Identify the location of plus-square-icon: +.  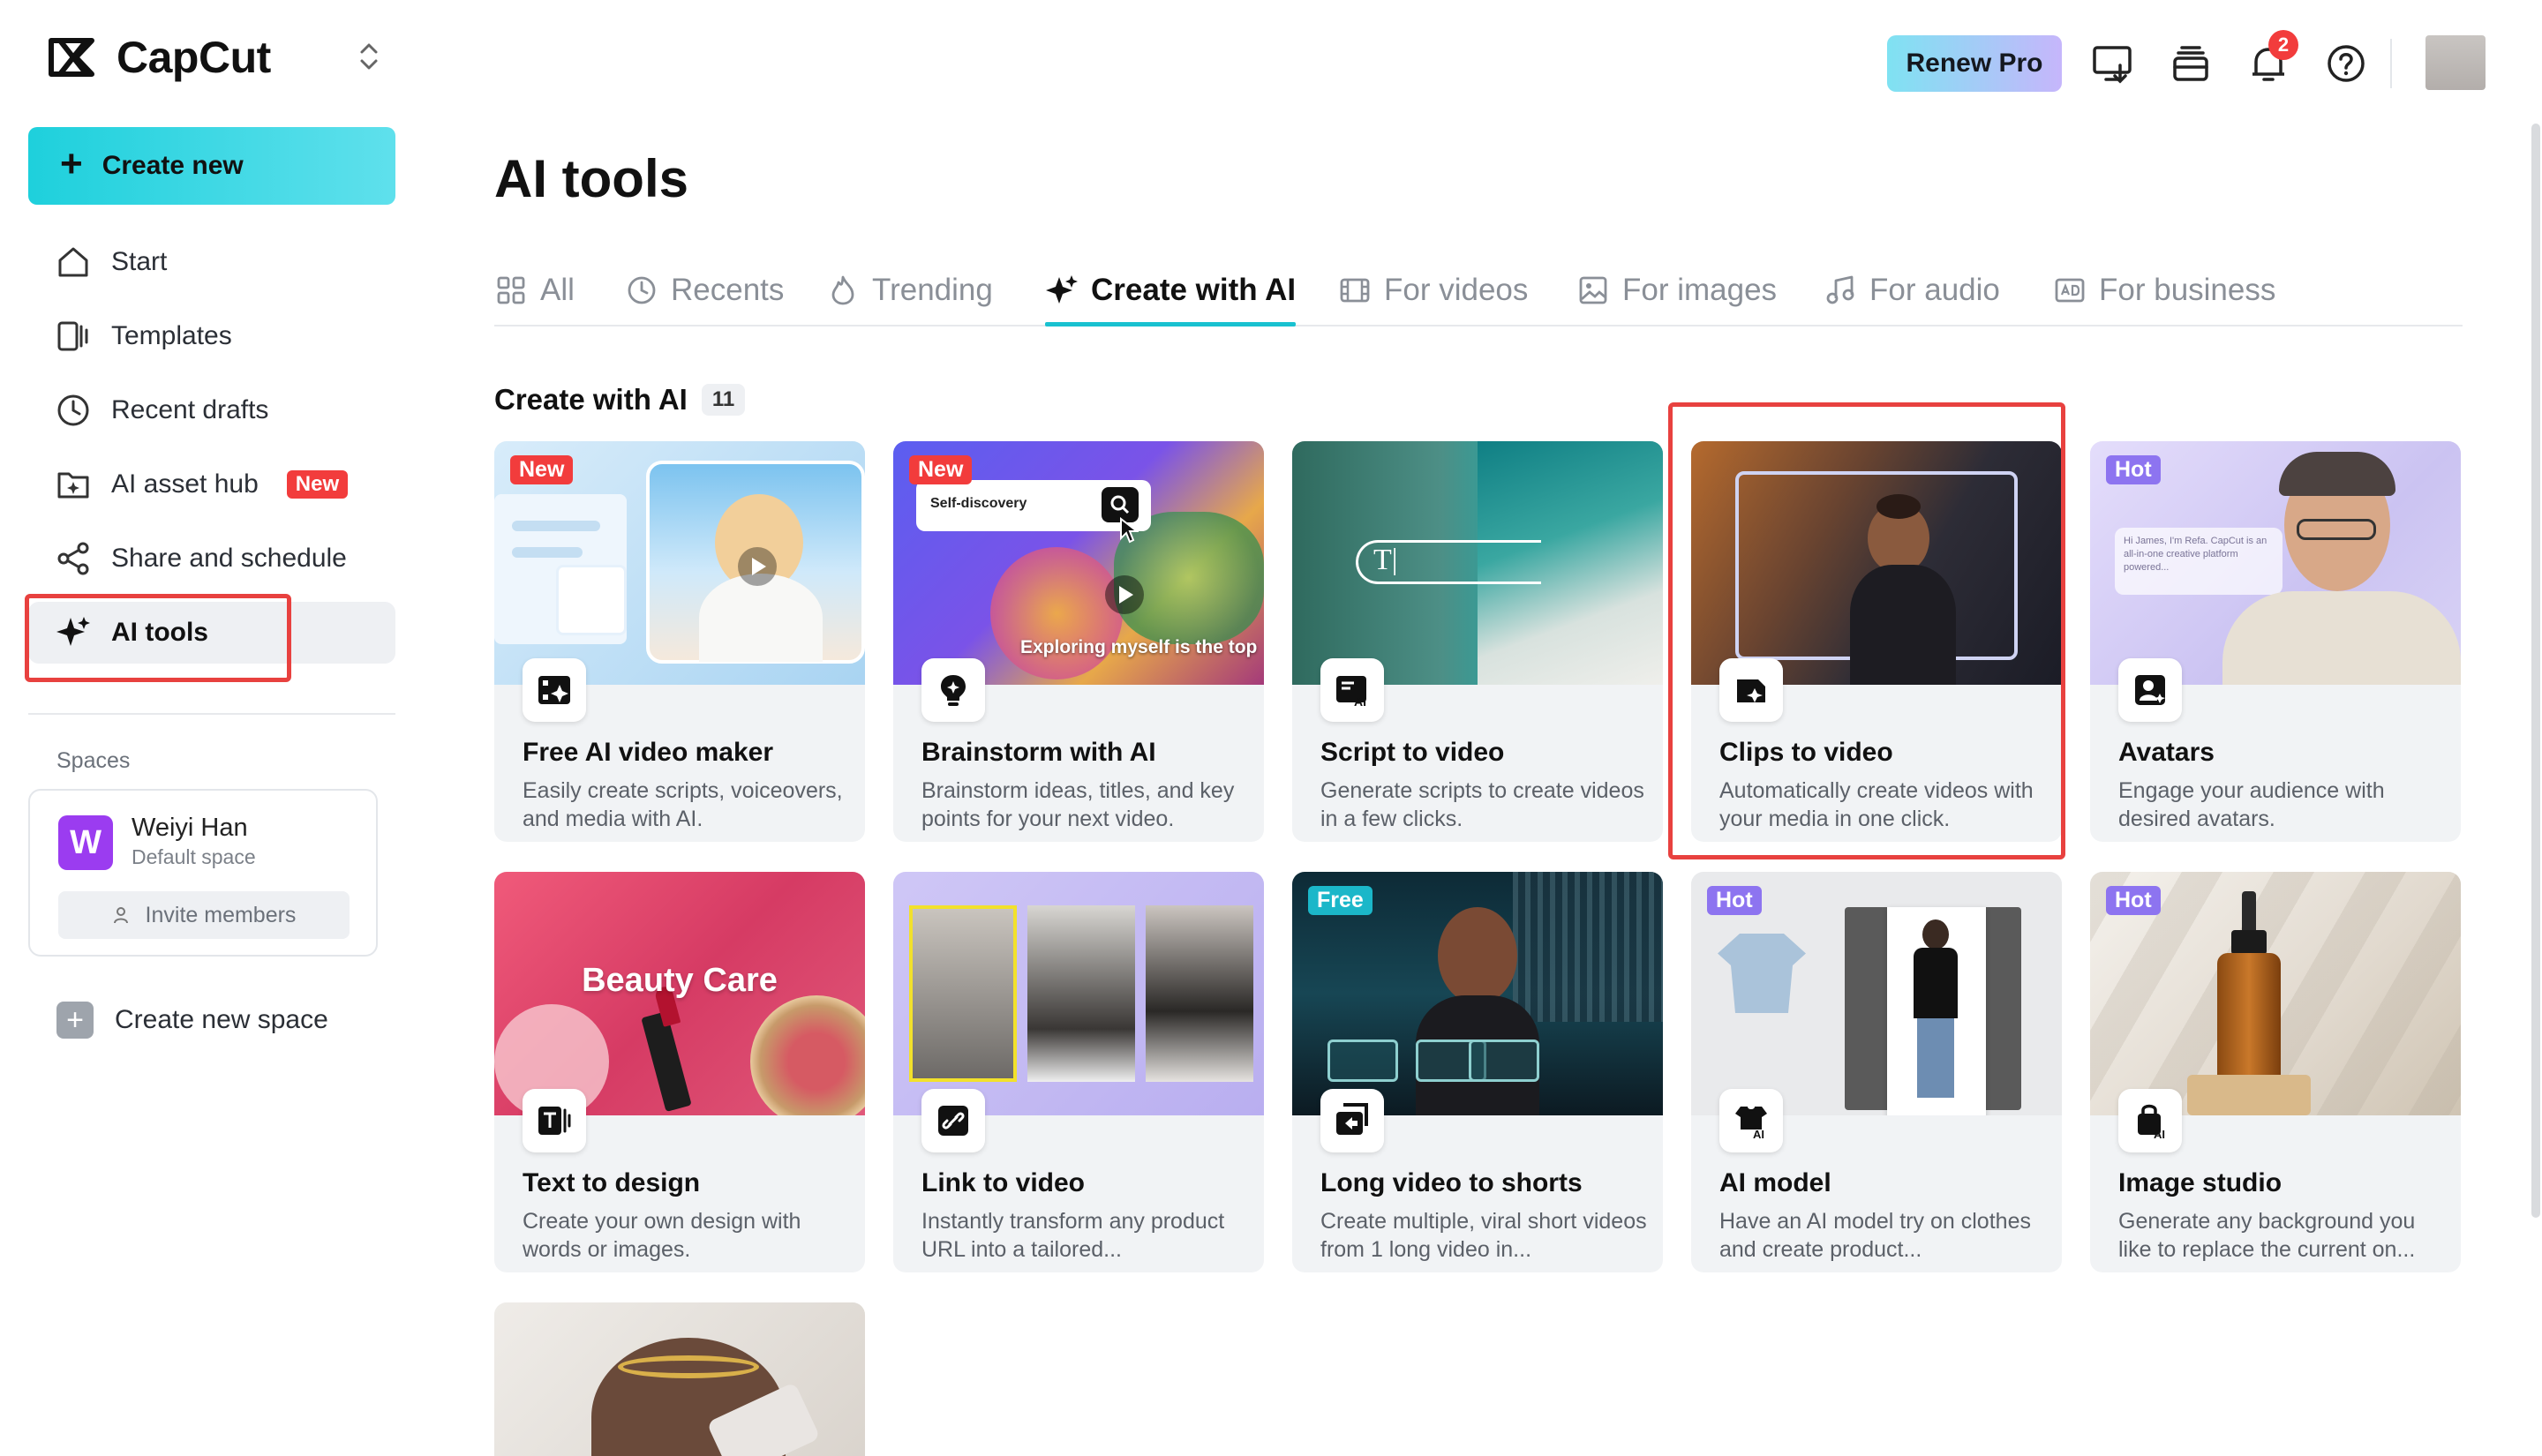
(75, 1020).